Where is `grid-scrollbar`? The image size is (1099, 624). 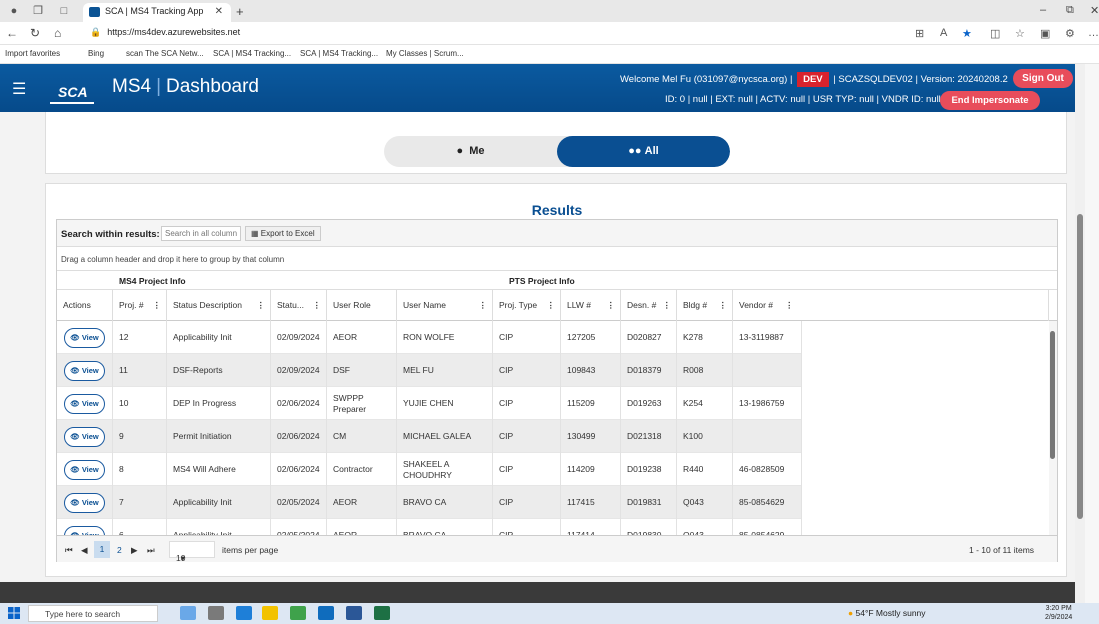
grid-scrollbar is located at coordinates (1053, 428).